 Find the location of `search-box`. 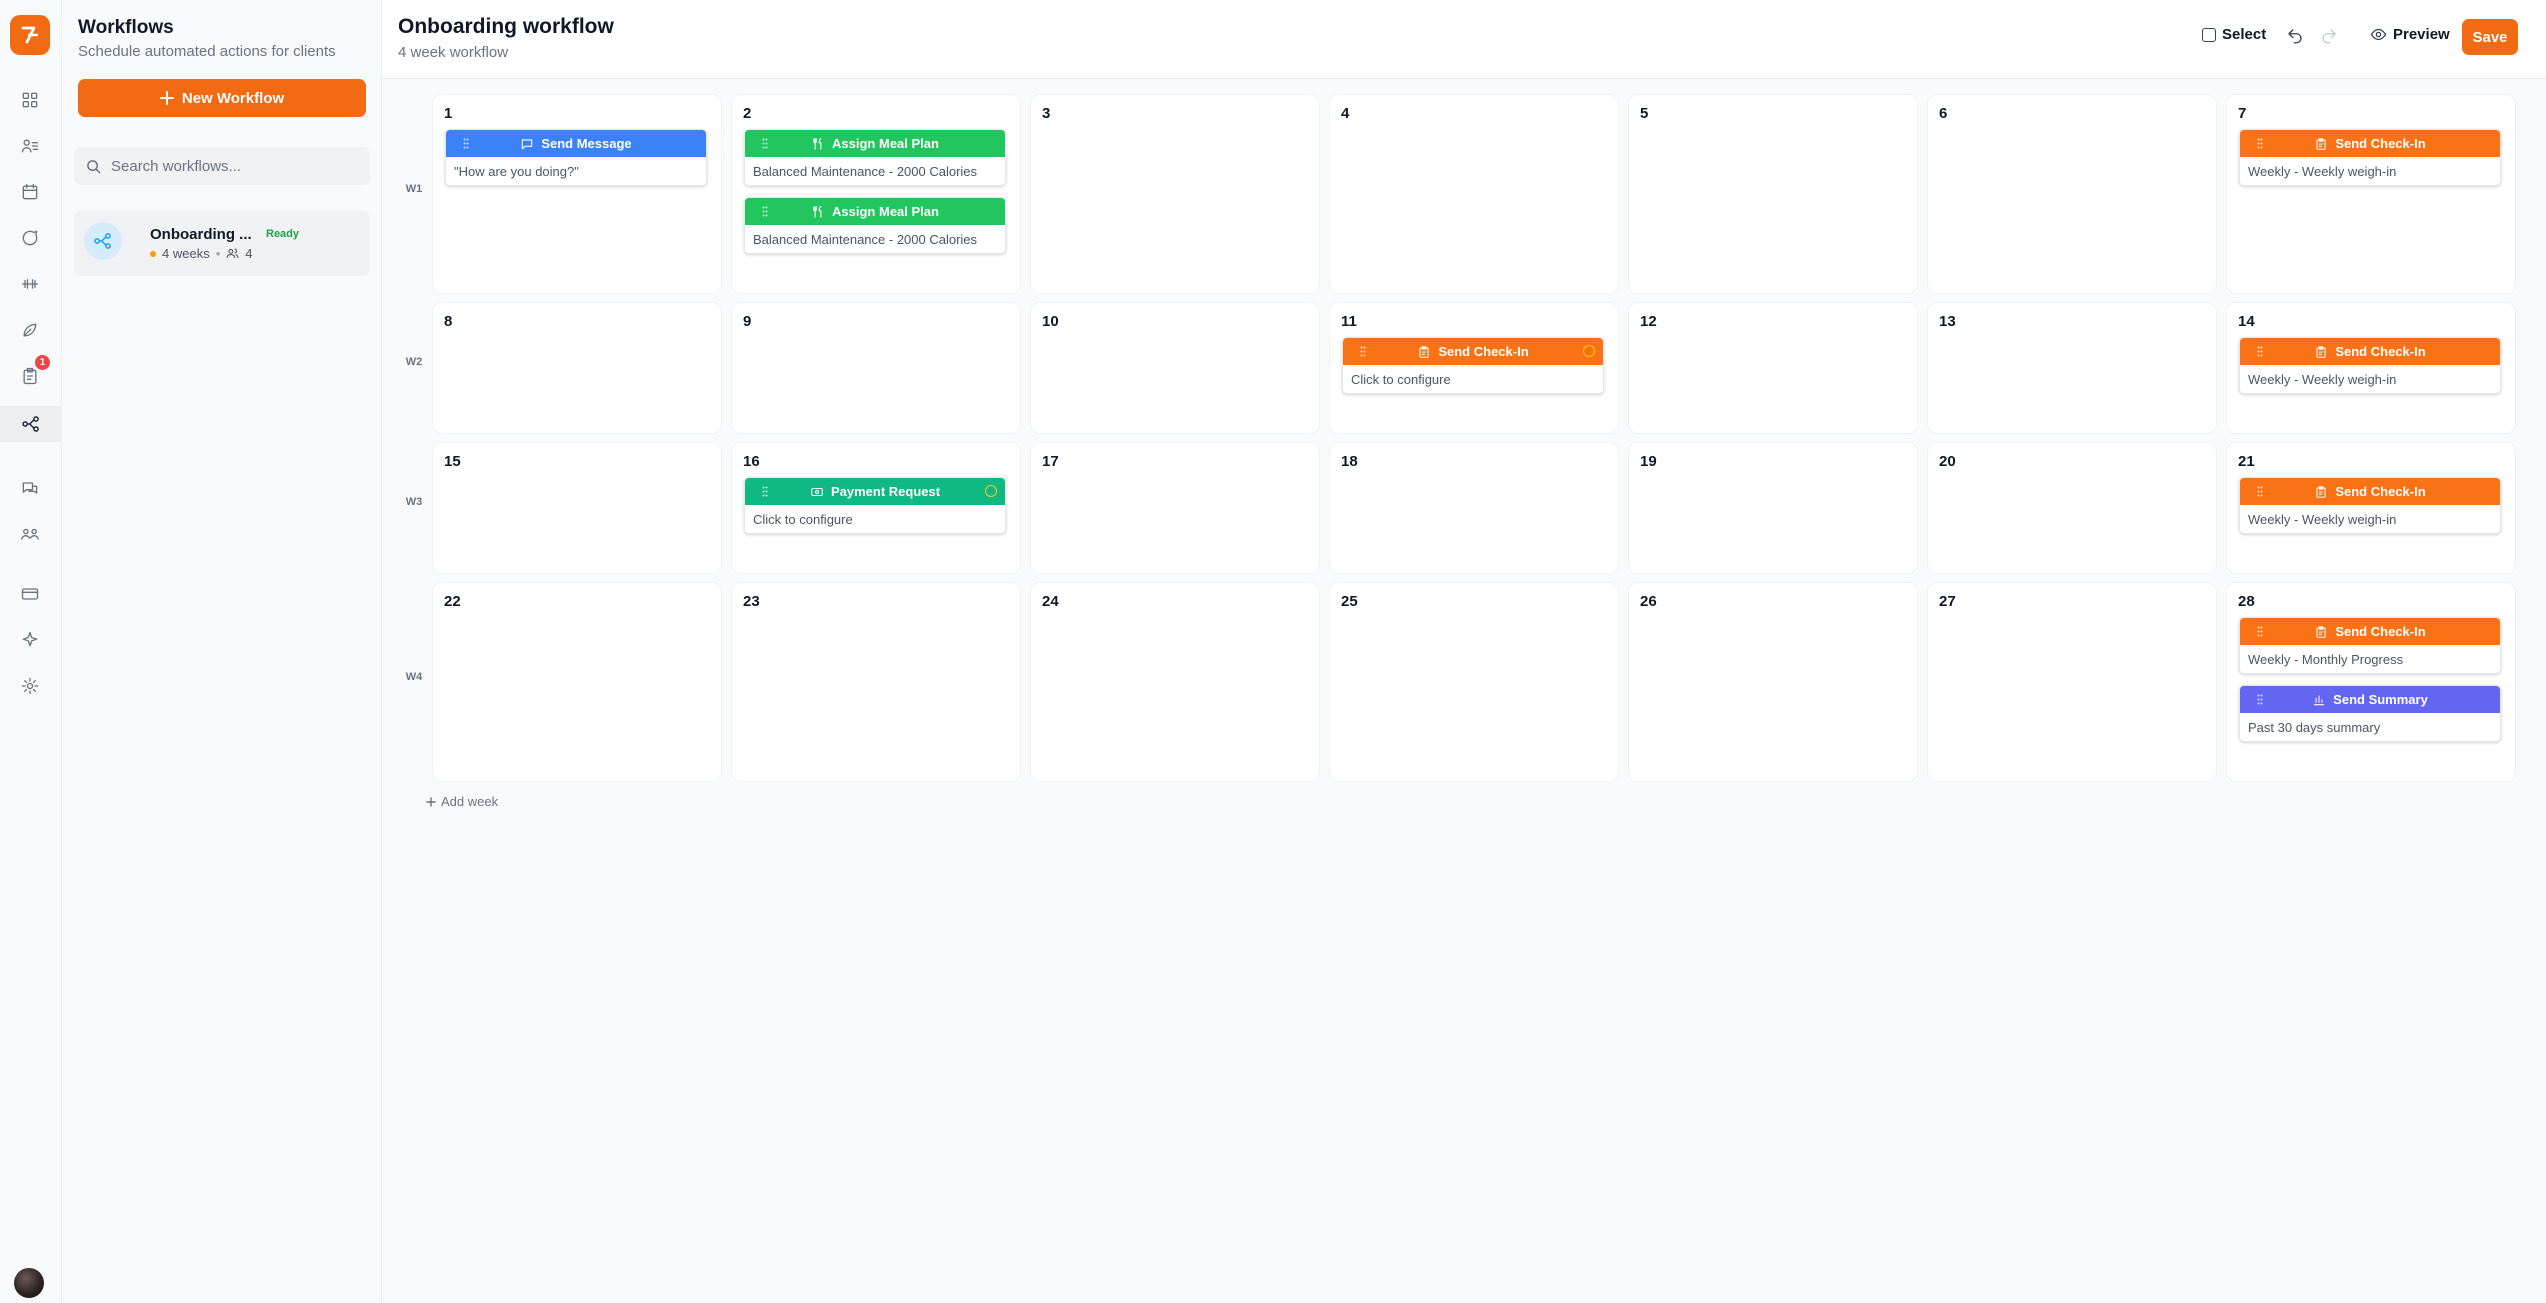

search-box is located at coordinates (222, 166).